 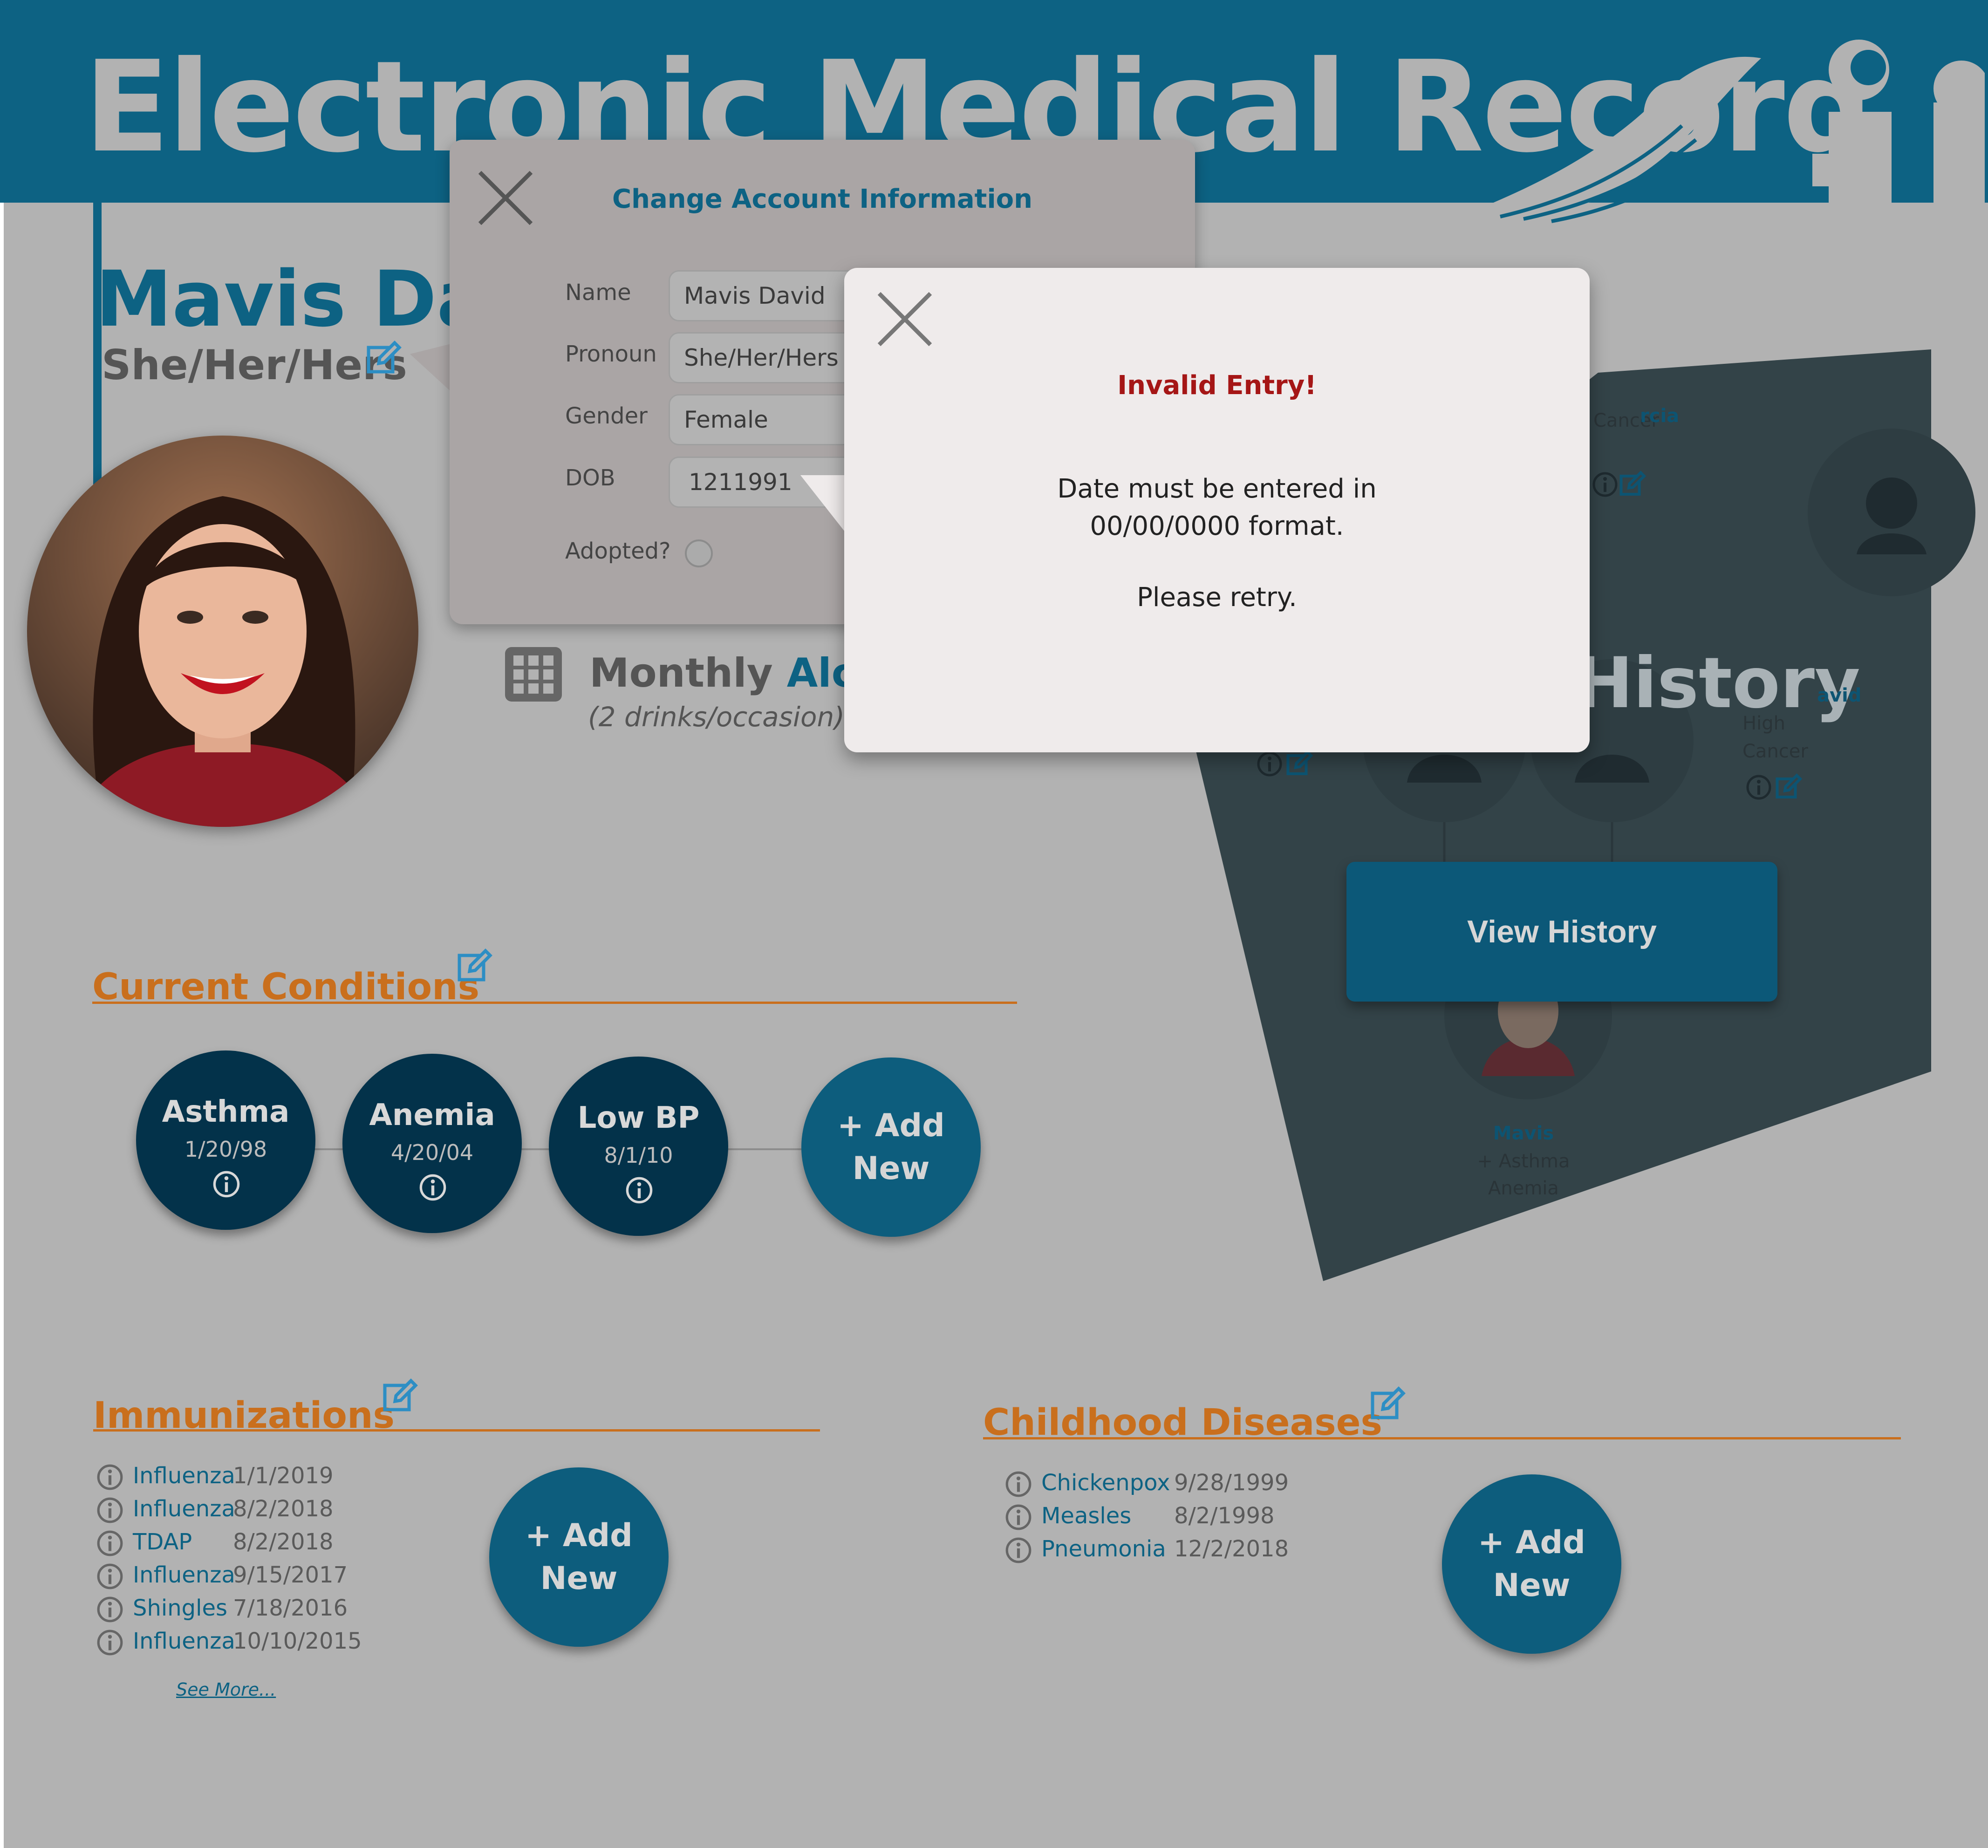 What do you see at coordinates (606, 416) in the screenshot?
I see `field-label: Gender` at bounding box center [606, 416].